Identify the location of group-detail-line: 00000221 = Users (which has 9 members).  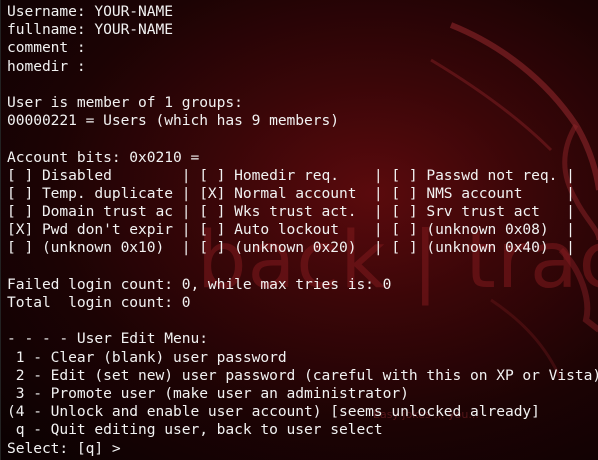
(173, 121).